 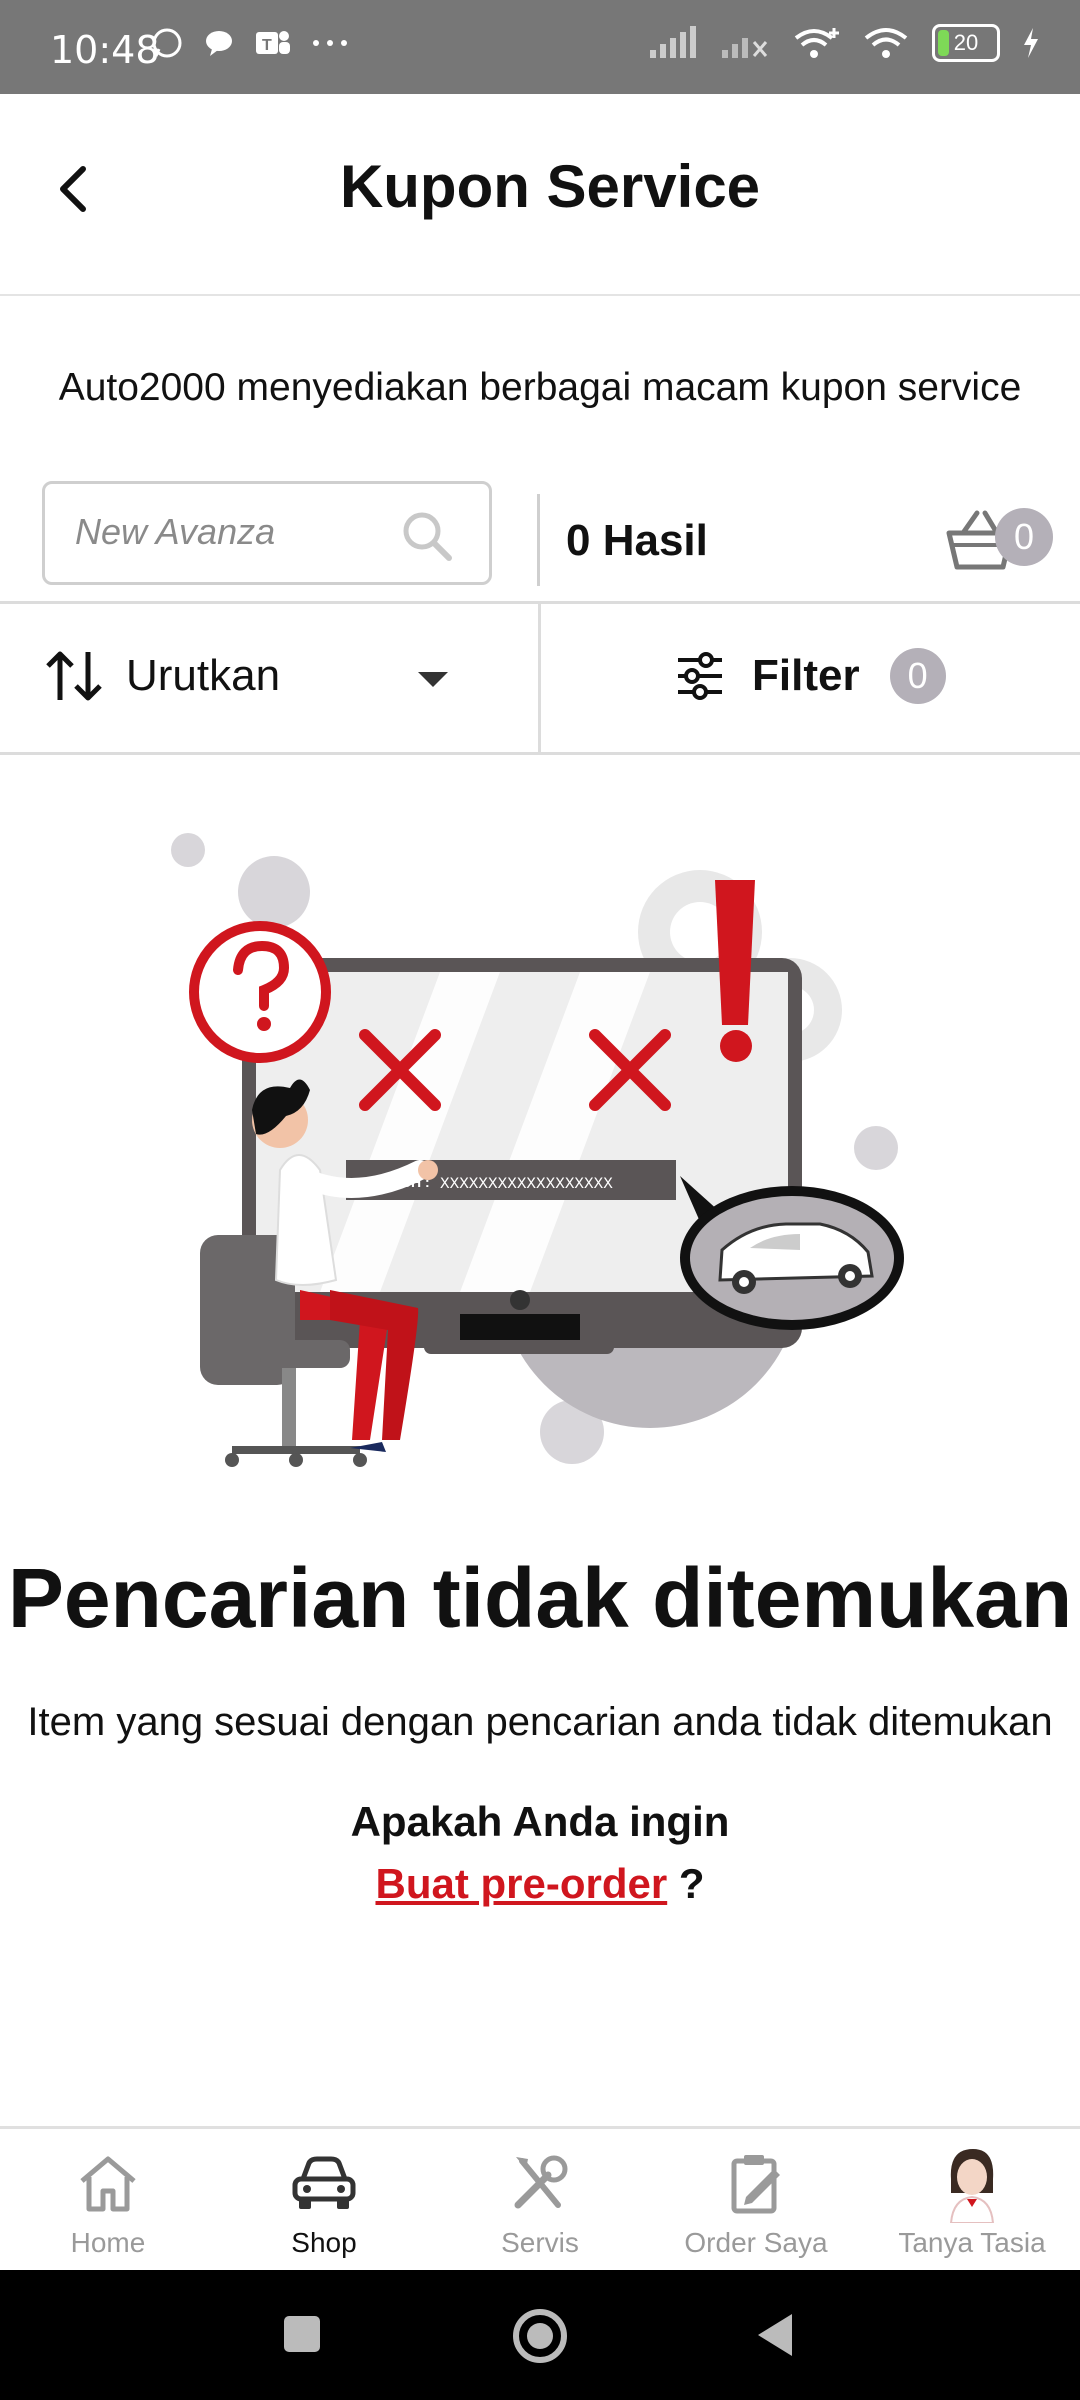 I want to click on wifi-plus-icon, so click(x=816, y=43).